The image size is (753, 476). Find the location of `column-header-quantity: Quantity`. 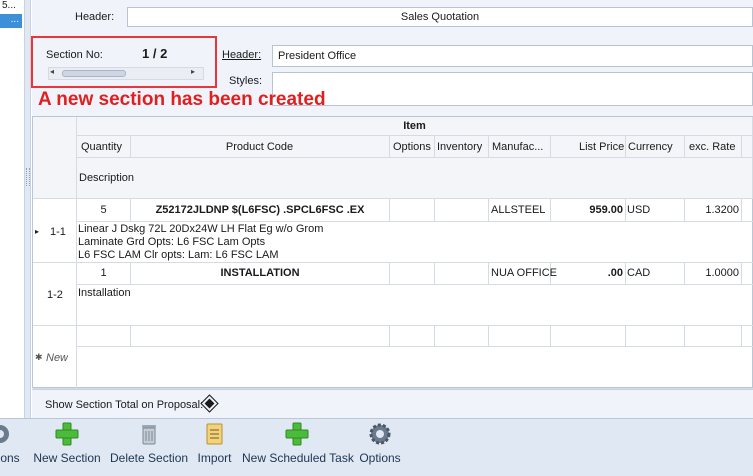

column-header-quantity: Quantity is located at coordinates (101, 147).